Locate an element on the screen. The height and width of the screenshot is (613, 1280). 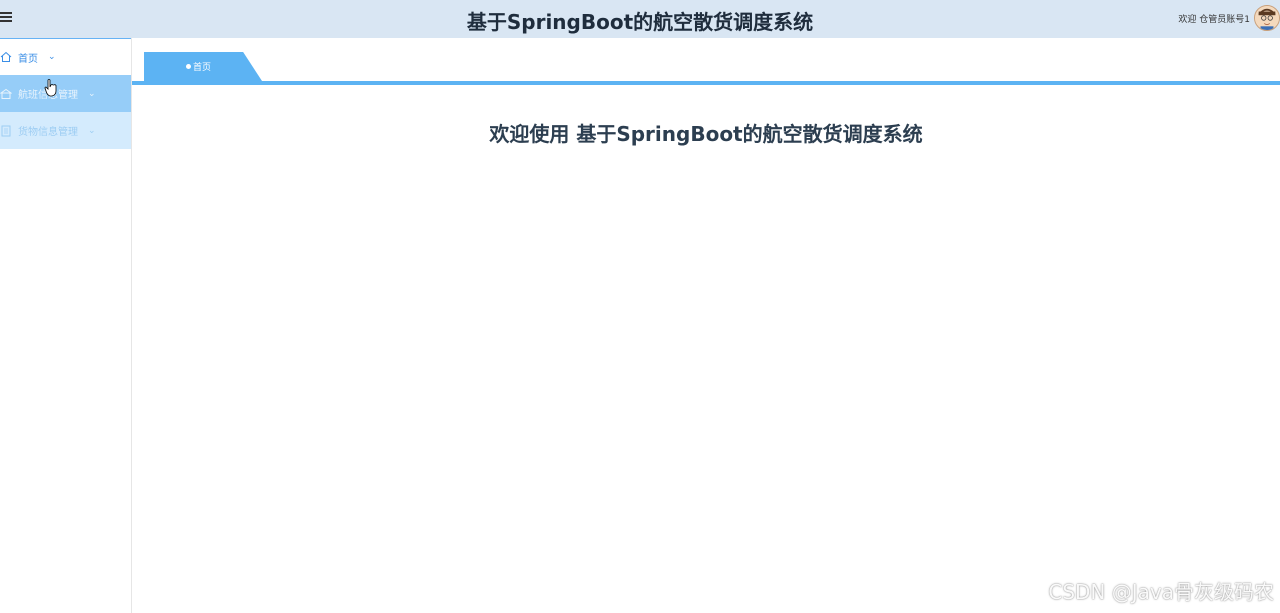
sidebar-item-label: 货物信息管理 is located at coordinates (48, 132).